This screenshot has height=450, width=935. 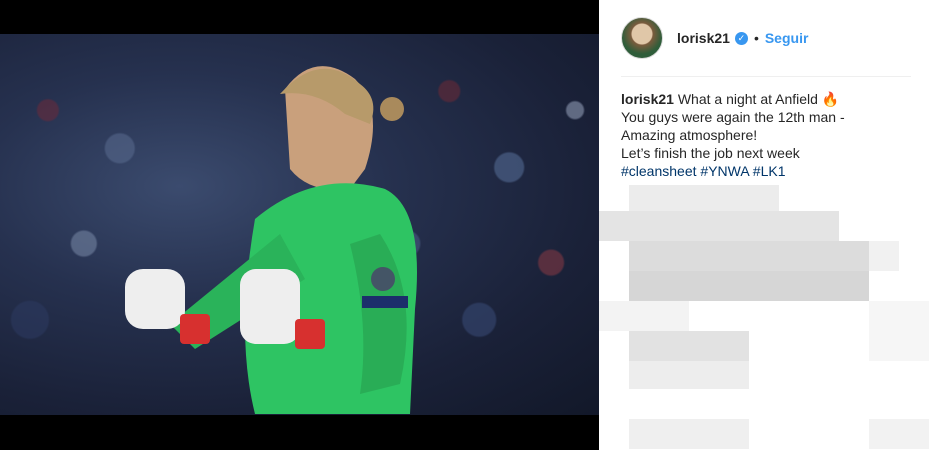 What do you see at coordinates (787, 38) in the screenshot?
I see `follow-button: Seguir` at bounding box center [787, 38].